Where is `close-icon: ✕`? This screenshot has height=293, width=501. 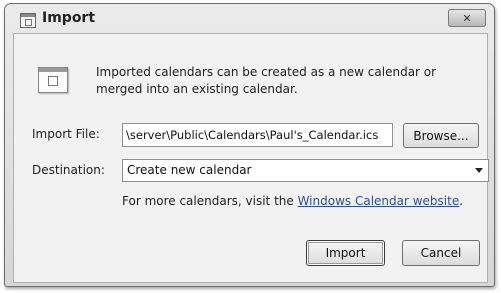
close-icon: ✕ is located at coordinates (467, 18).